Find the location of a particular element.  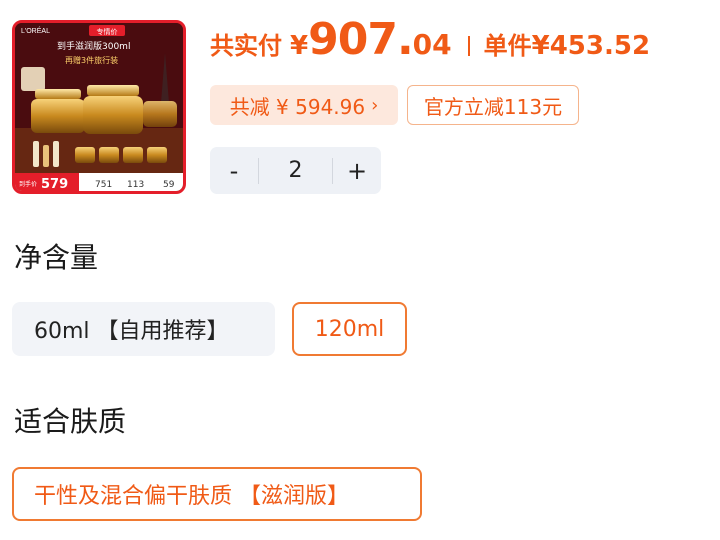

option-60ml: 60ml 【自用推荐】 is located at coordinates (143, 329).